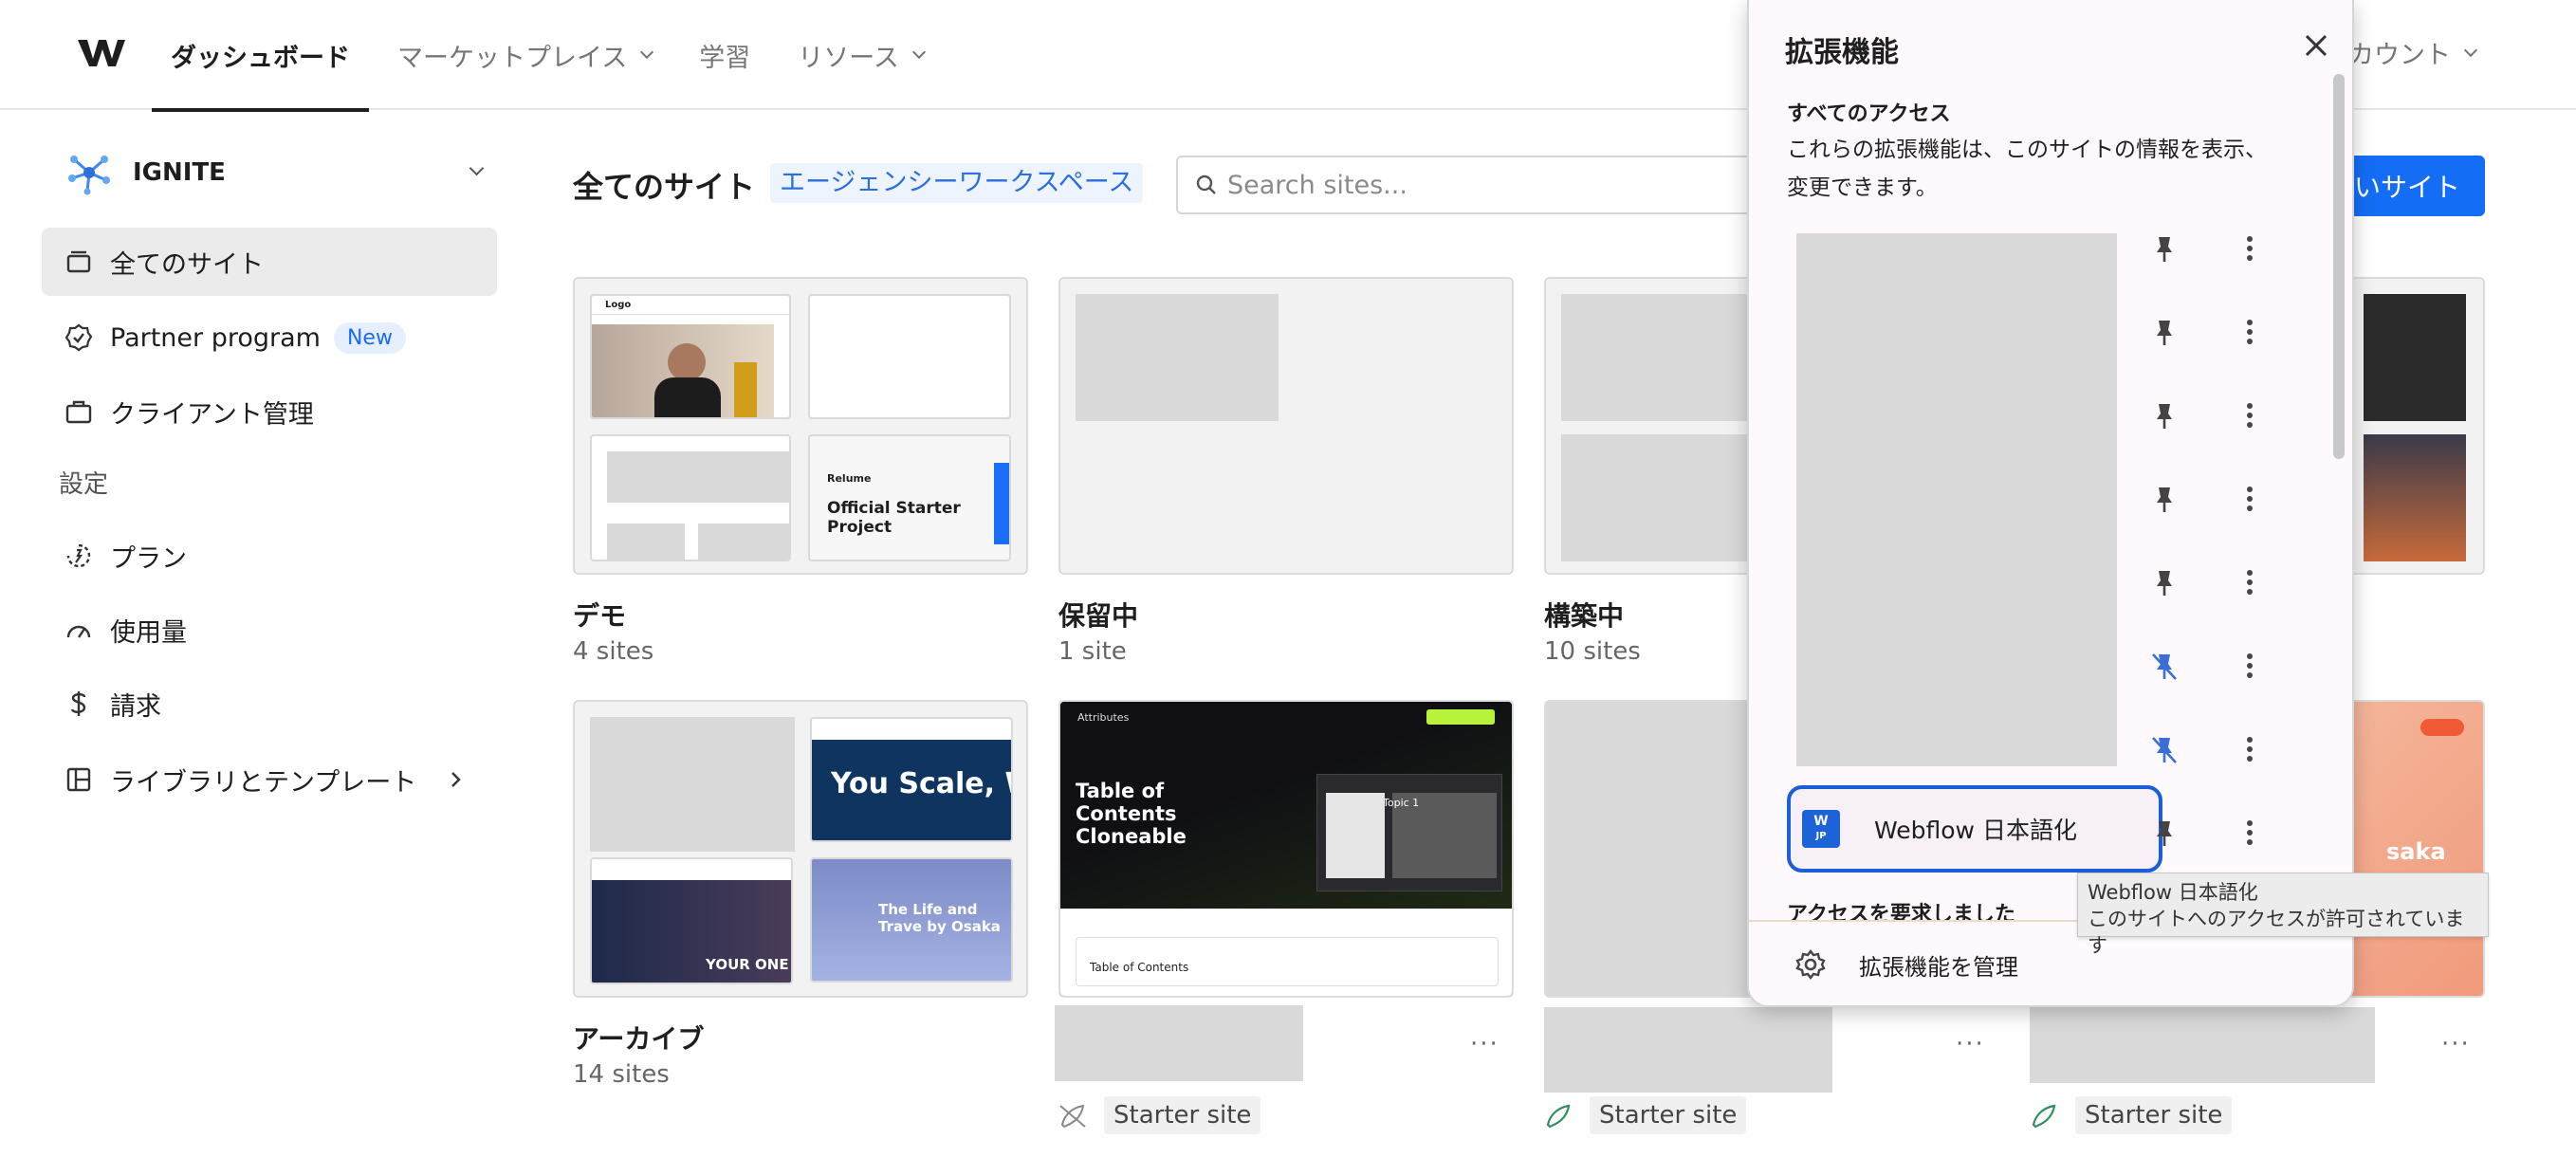 The width and height of the screenshot is (2576, 1176). Describe the element at coordinates (849, 479) in the screenshot. I see `thumb-relume-text: Relume` at that location.